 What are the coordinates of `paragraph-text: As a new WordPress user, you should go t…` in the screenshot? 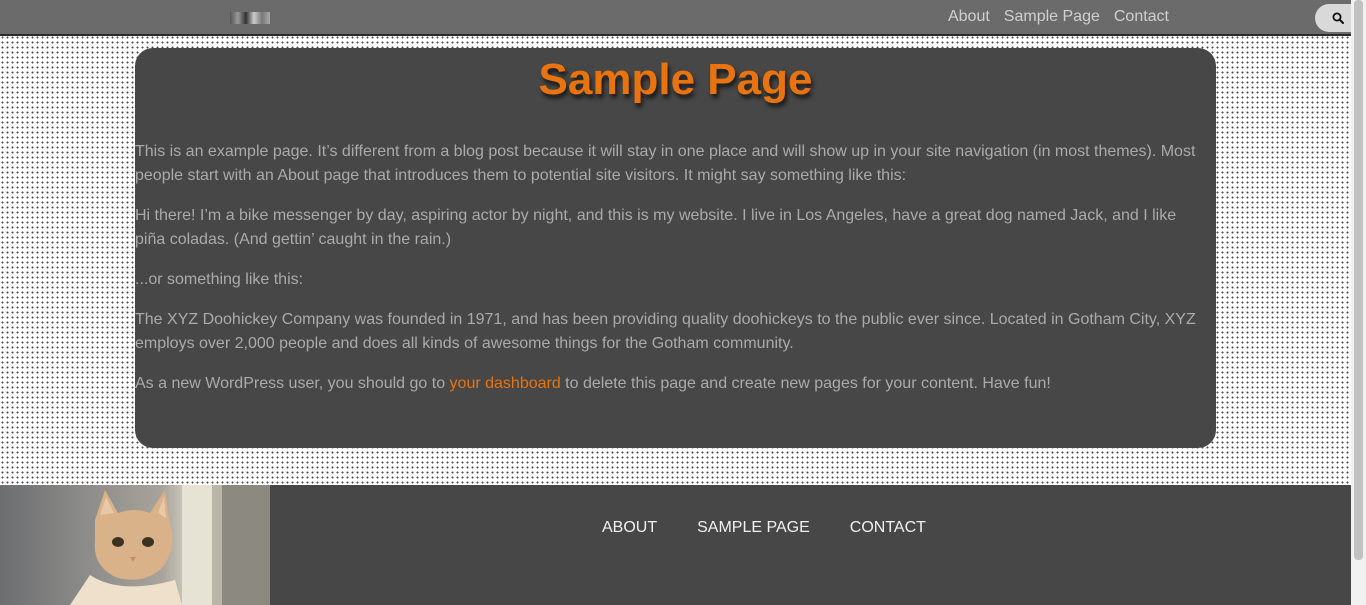 It's located at (292, 383).